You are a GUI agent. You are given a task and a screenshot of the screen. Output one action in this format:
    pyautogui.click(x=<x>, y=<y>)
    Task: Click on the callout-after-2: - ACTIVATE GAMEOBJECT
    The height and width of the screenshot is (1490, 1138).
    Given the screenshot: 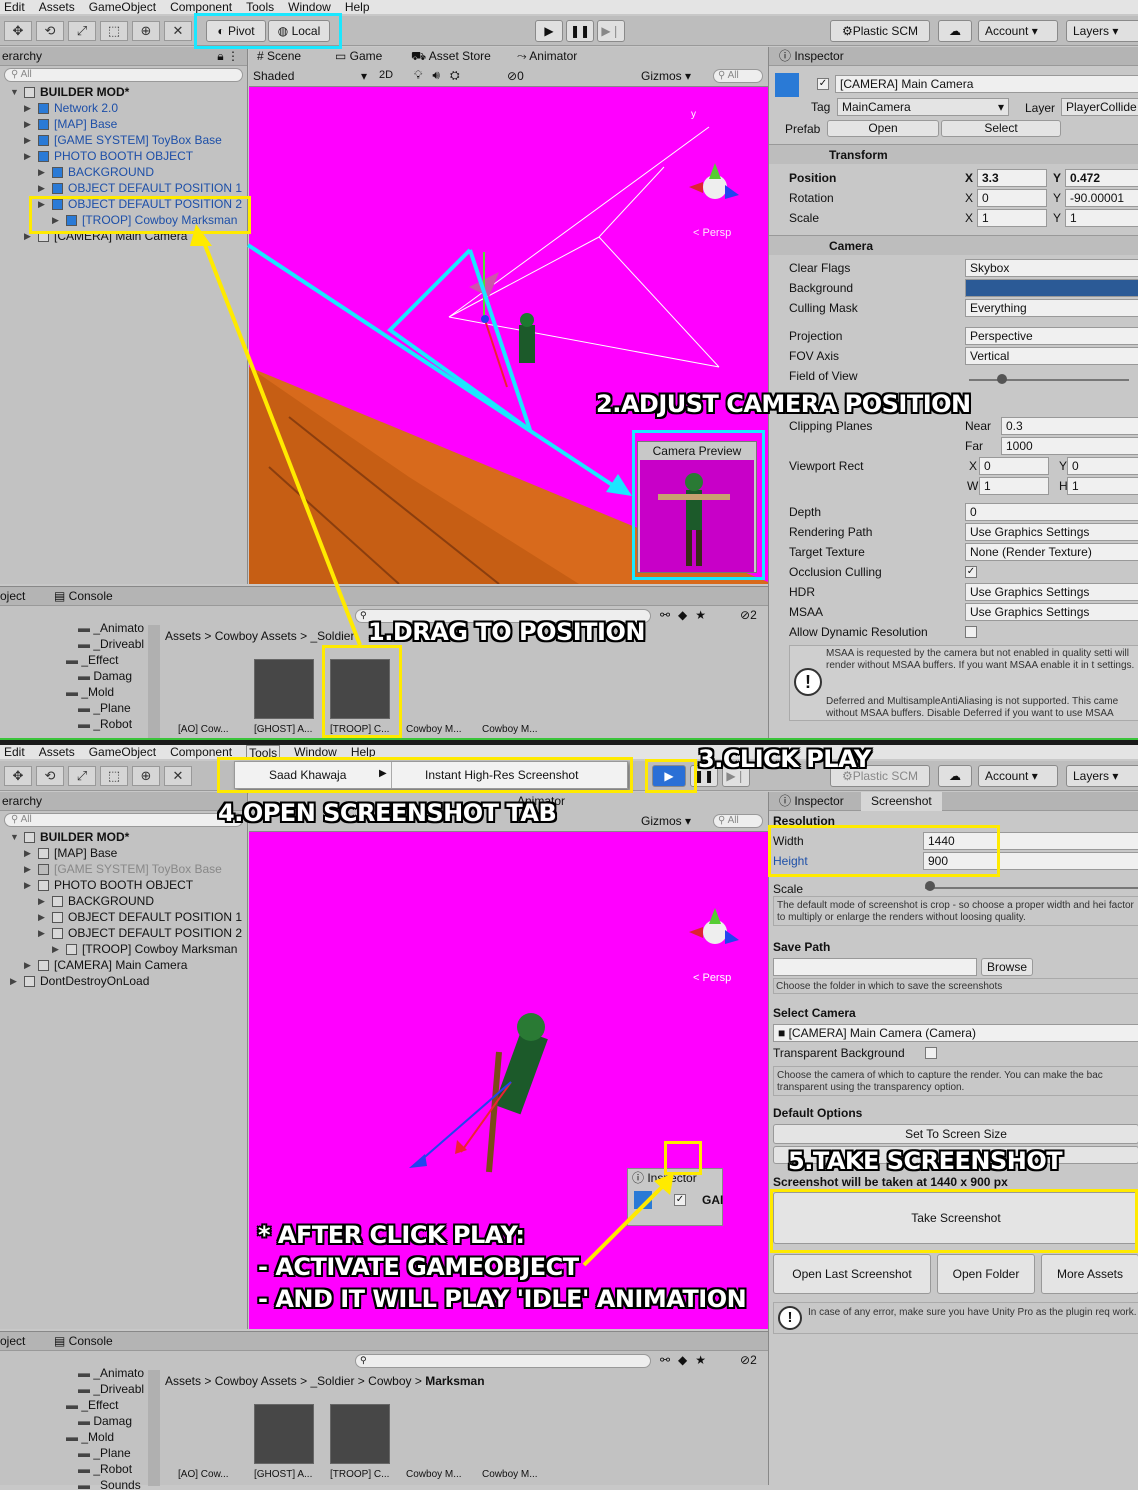 What is the action you would take?
    pyautogui.click(x=418, y=1267)
    